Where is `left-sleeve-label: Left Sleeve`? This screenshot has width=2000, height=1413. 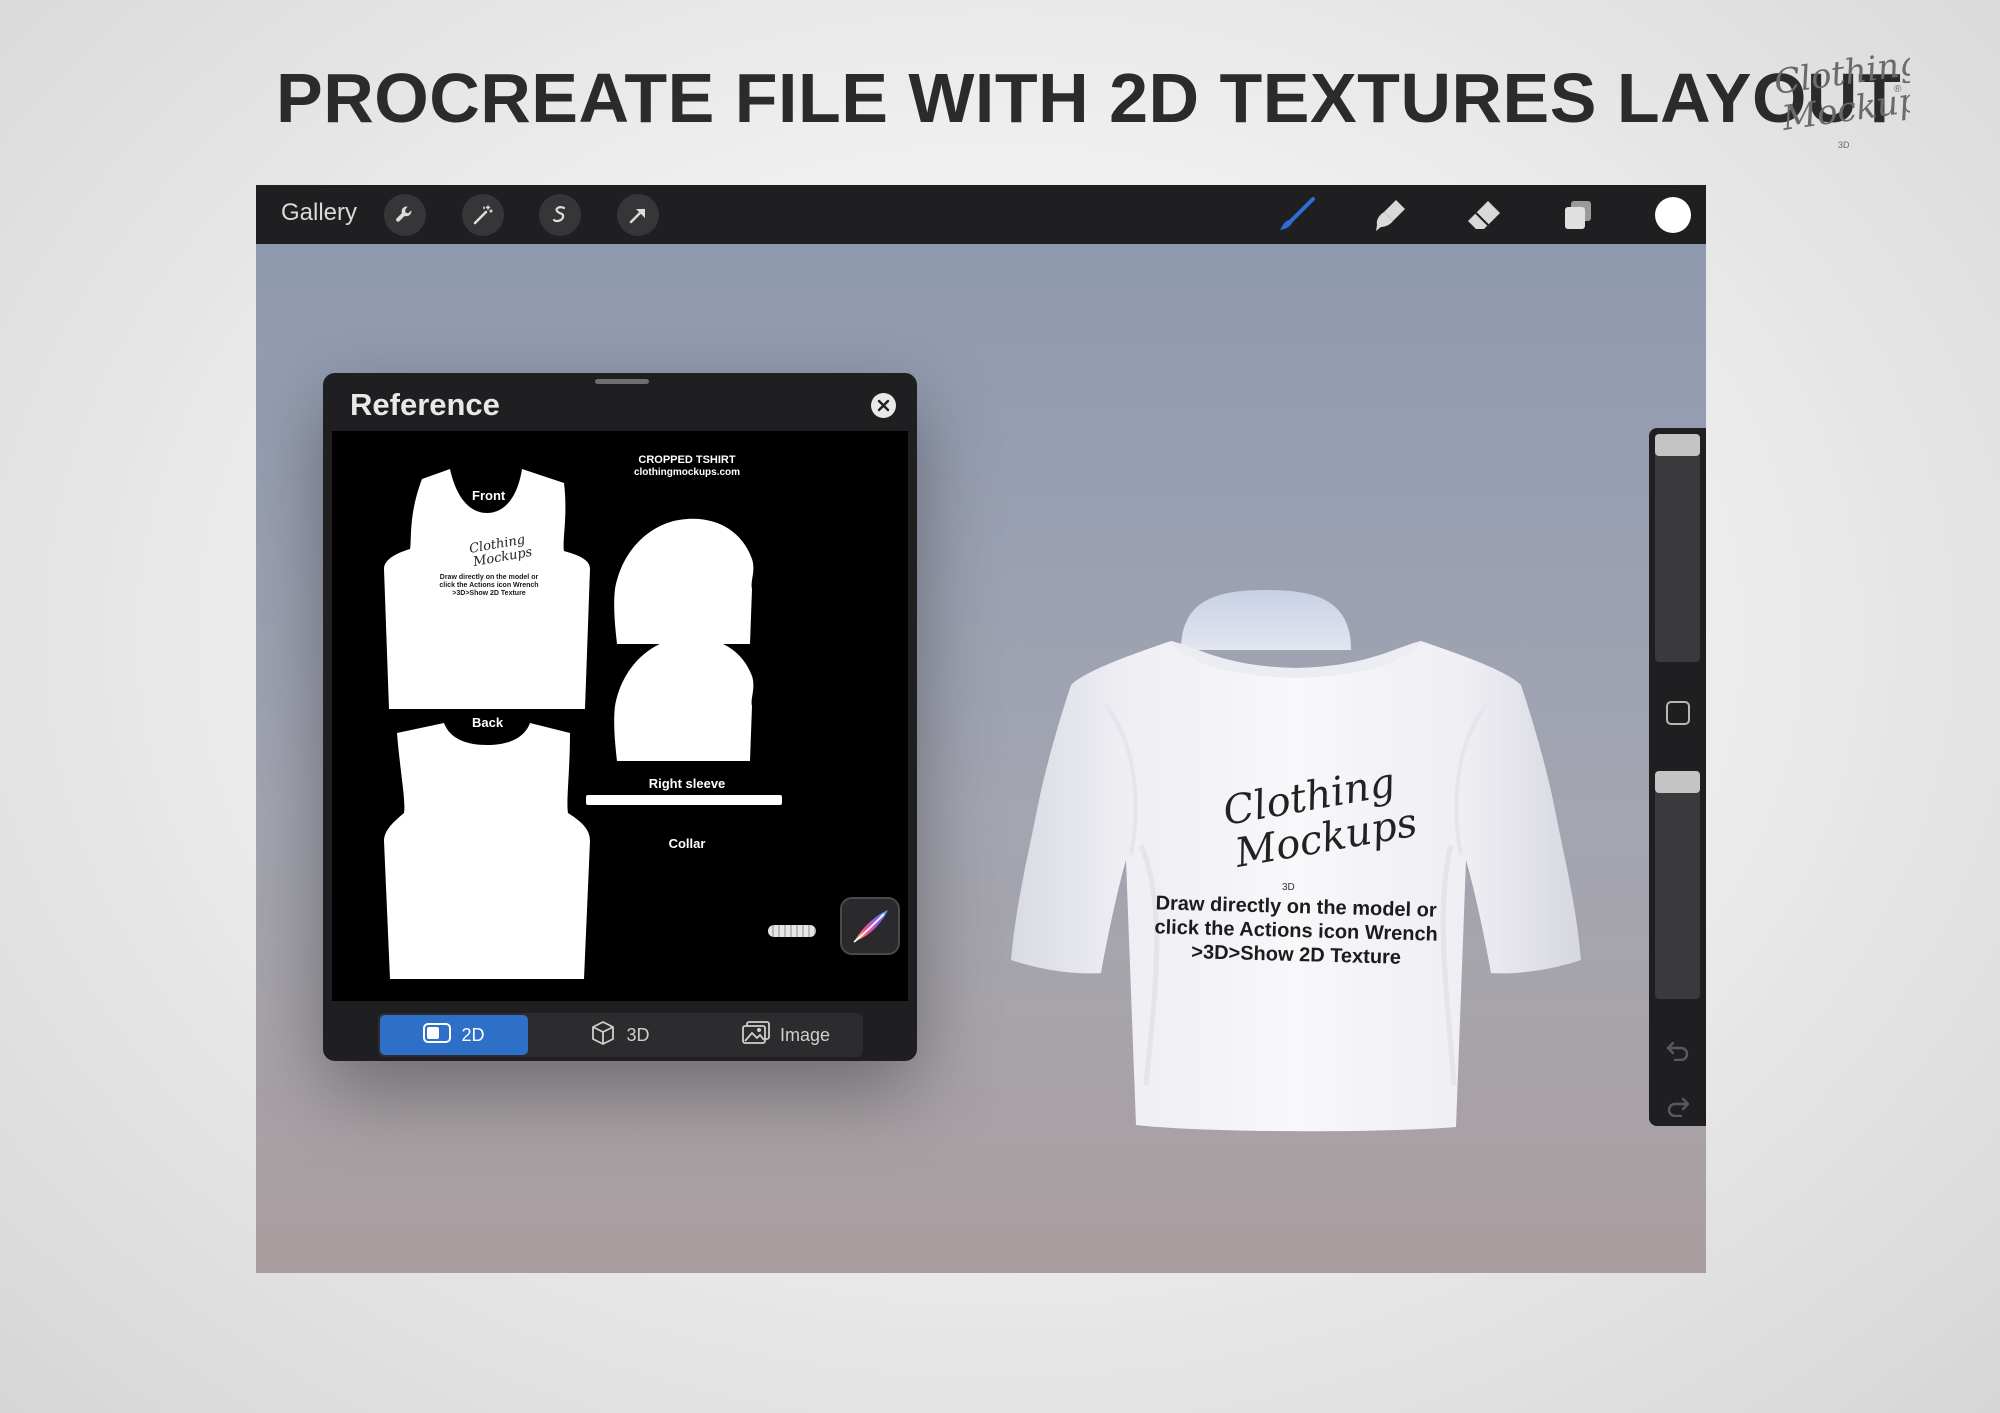
left-sleeve-label: Left Sleeve is located at coordinates (687, 631).